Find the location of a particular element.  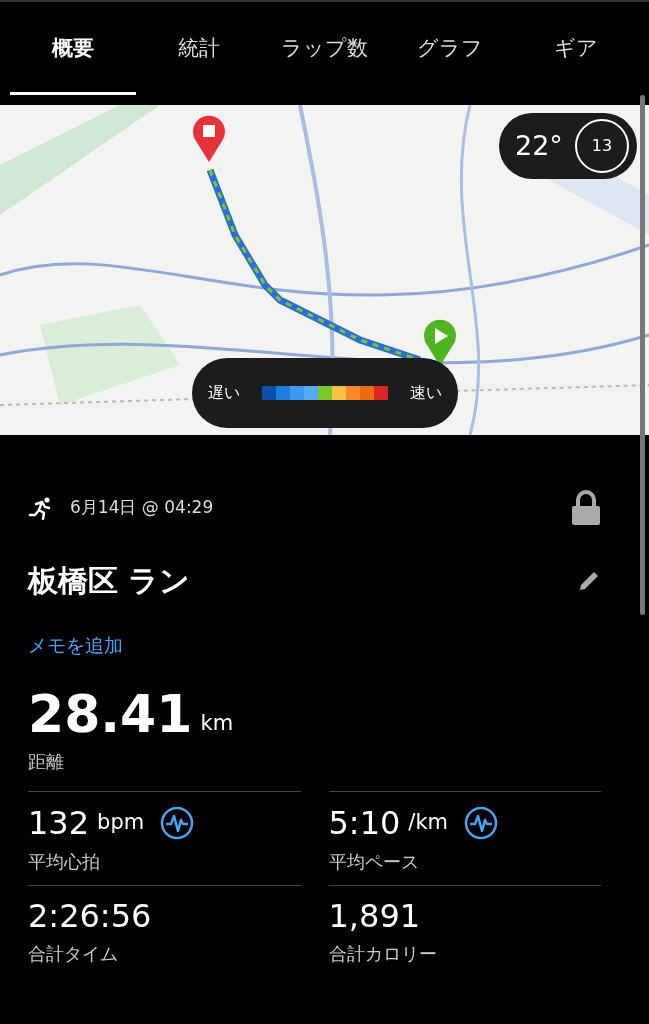

stat-label: 平均ペース is located at coordinates (374, 861).